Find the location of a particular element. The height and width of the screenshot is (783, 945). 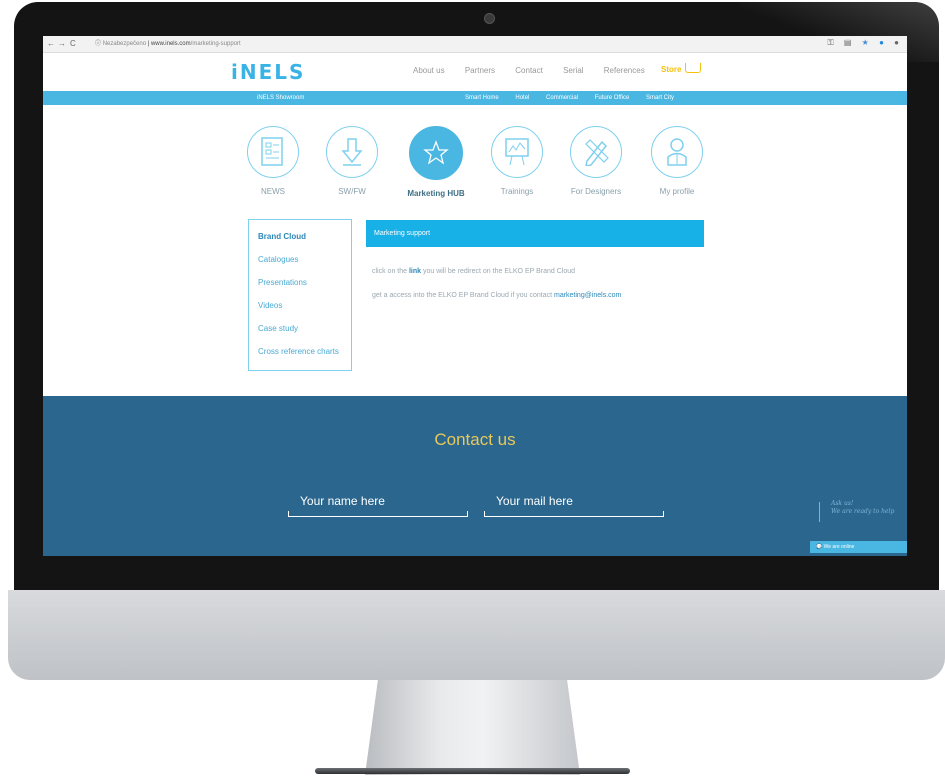

email-link: marketing@inels.com is located at coordinates (587, 295).